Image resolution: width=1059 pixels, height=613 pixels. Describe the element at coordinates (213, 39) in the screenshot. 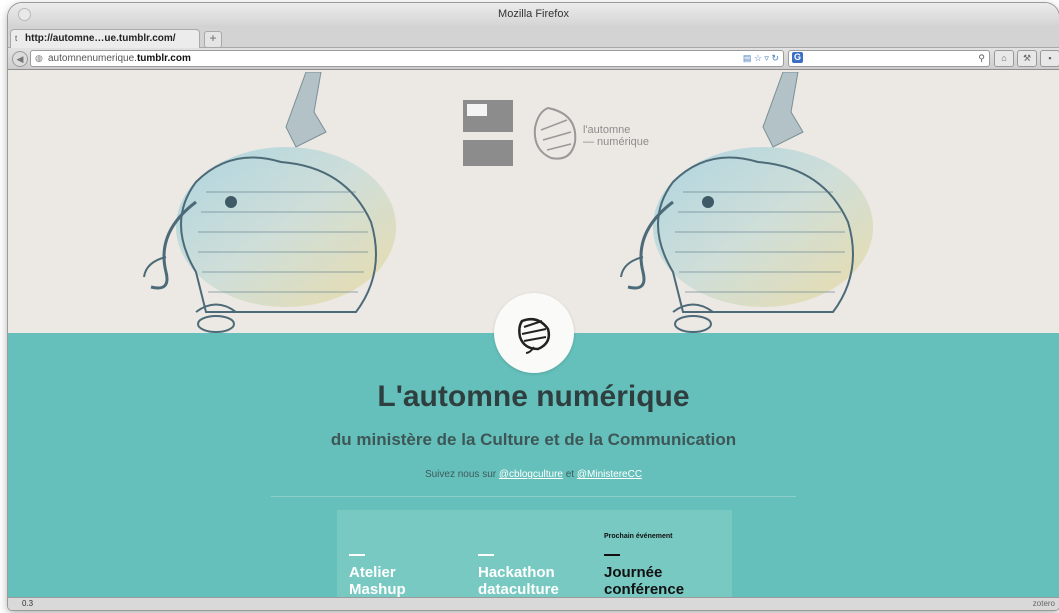

I see `new-tab-button: +` at that location.